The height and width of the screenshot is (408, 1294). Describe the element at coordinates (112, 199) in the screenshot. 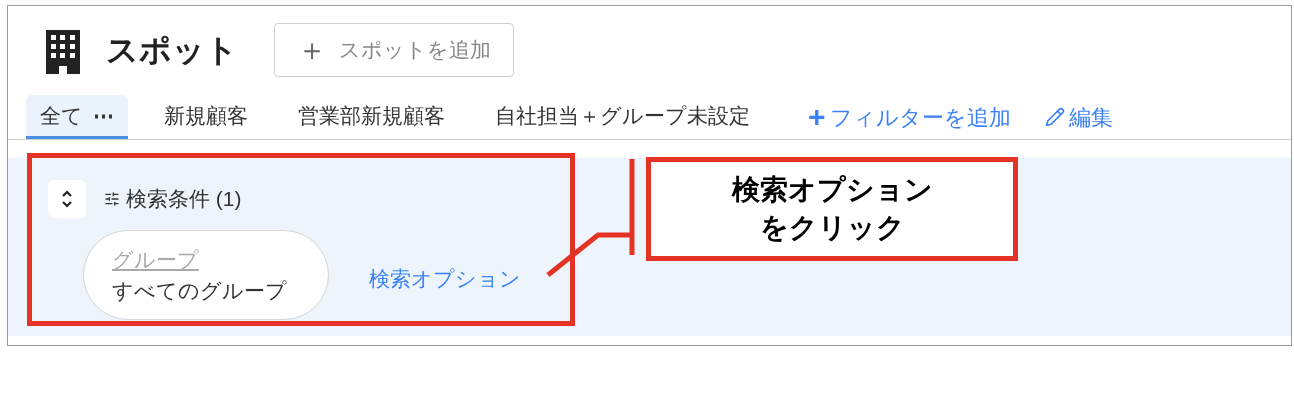

I see `filter-icon` at that location.